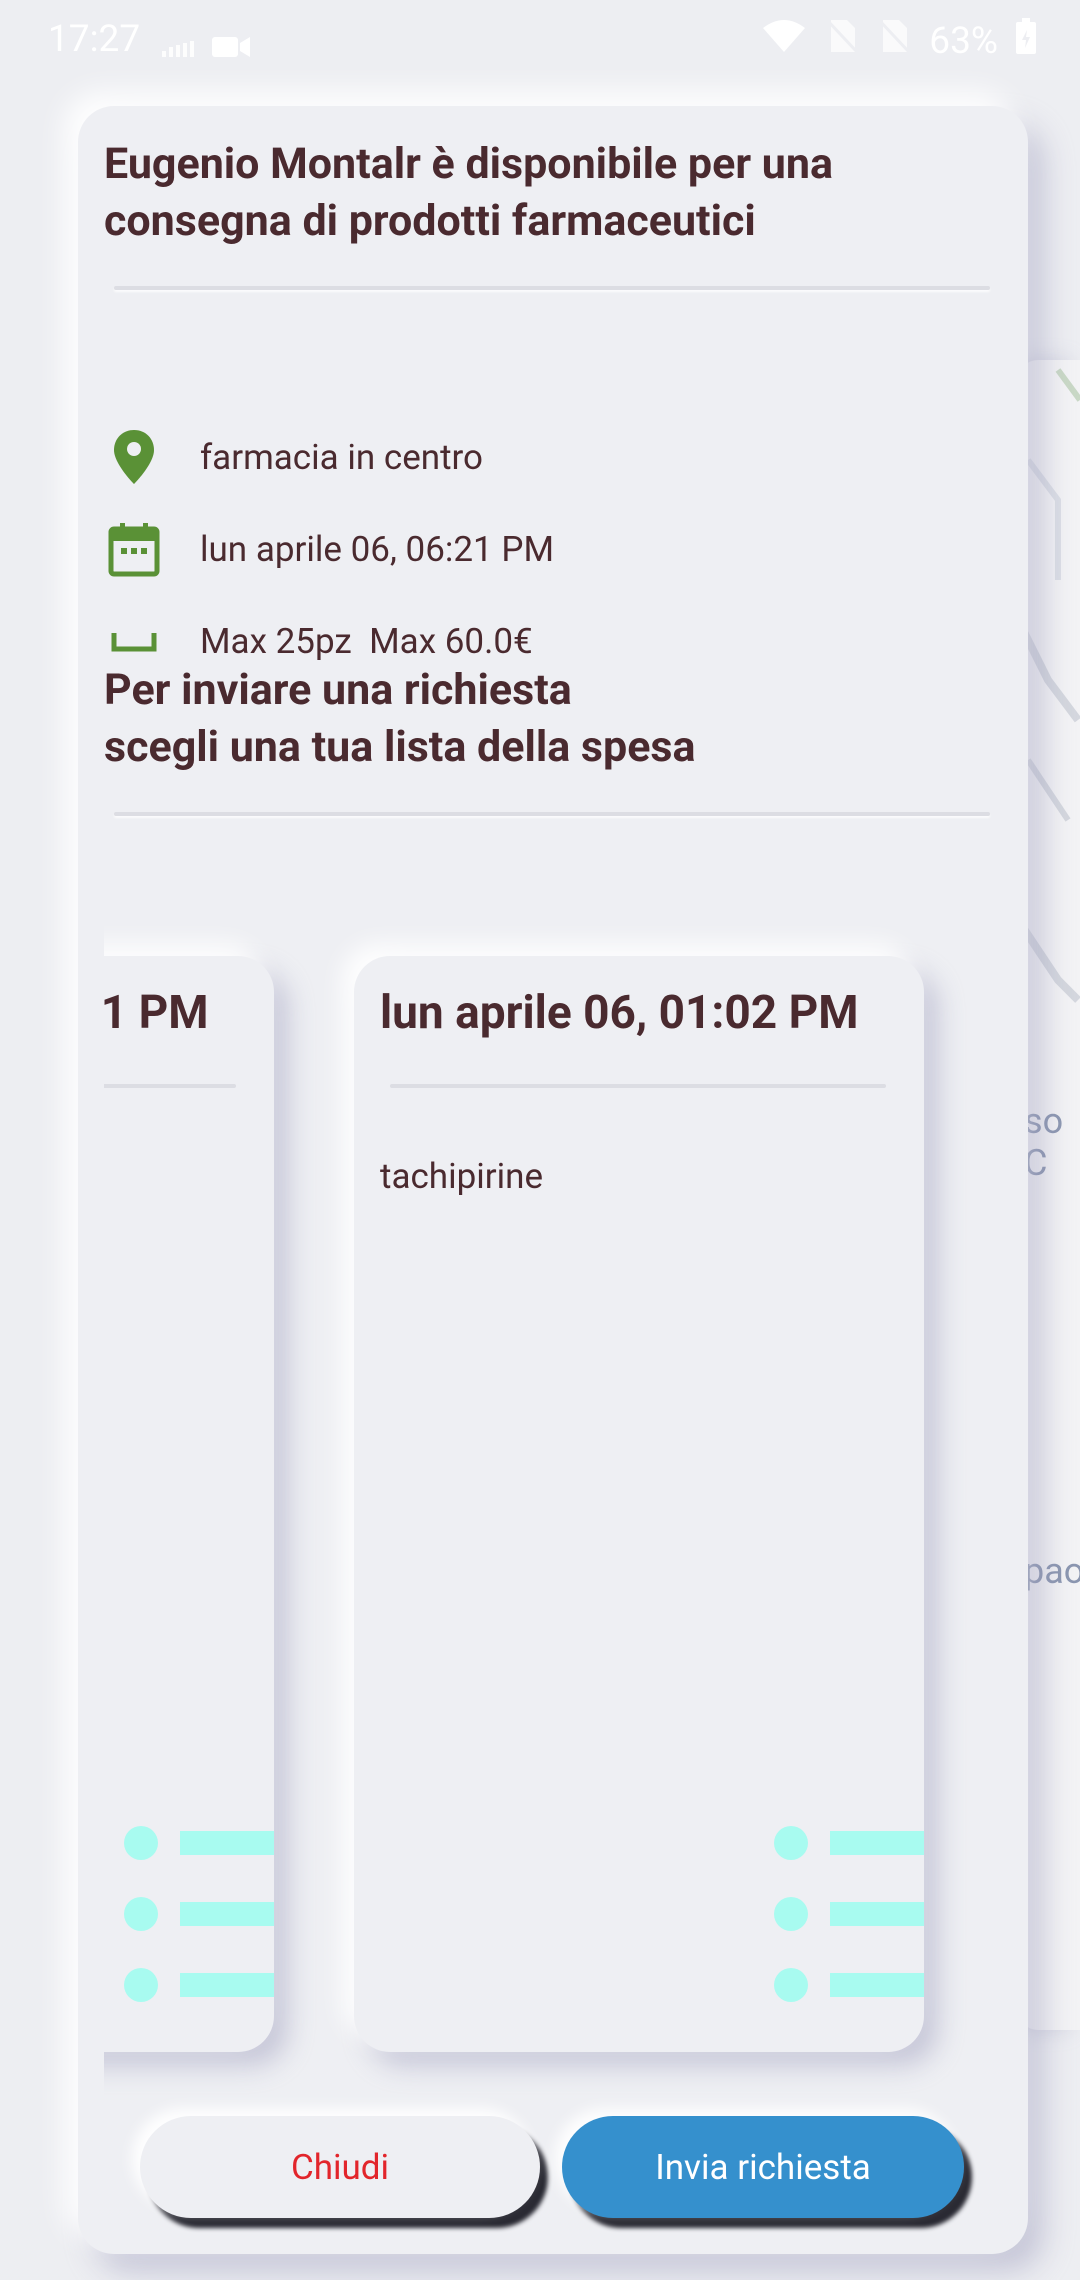 The width and height of the screenshot is (1080, 2280). Describe the element at coordinates (232, 47) in the screenshot. I see `video-camera-icon` at that location.